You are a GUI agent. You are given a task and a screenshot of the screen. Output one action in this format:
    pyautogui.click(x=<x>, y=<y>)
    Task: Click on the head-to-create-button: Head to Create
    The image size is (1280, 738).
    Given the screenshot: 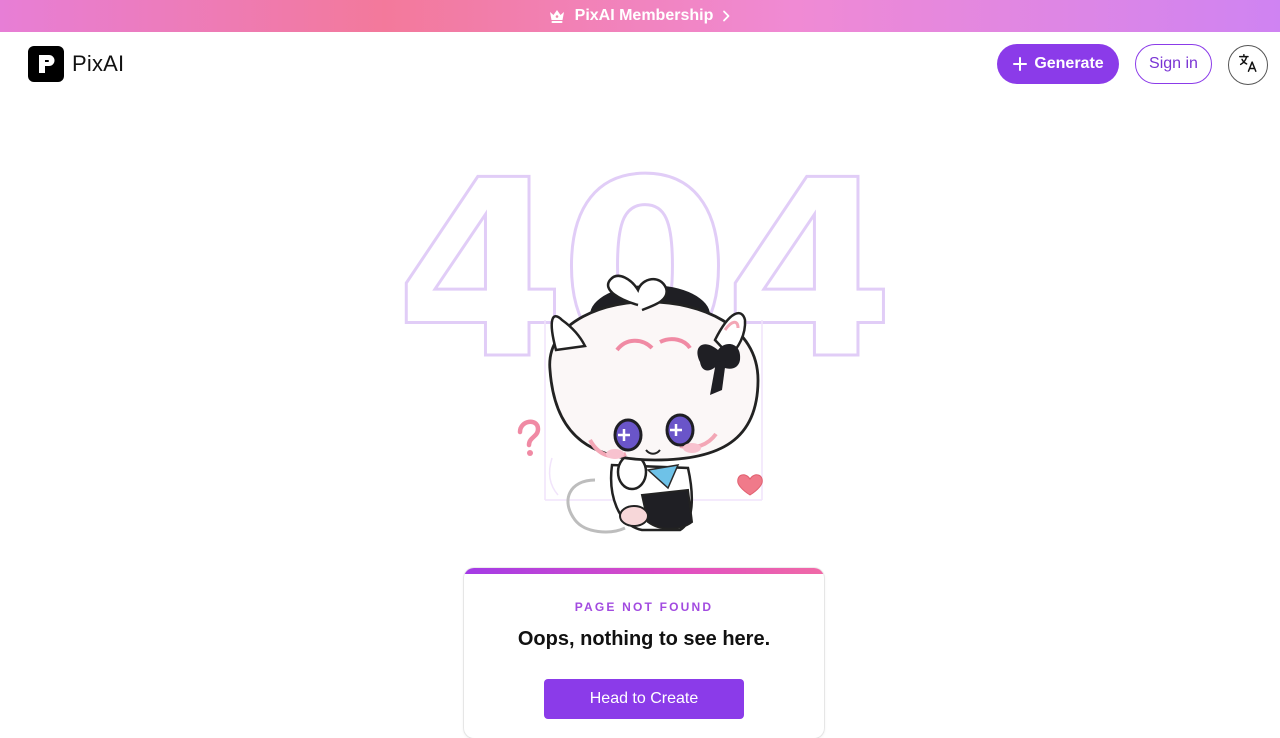 What is the action you would take?
    pyautogui.click(x=644, y=699)
    